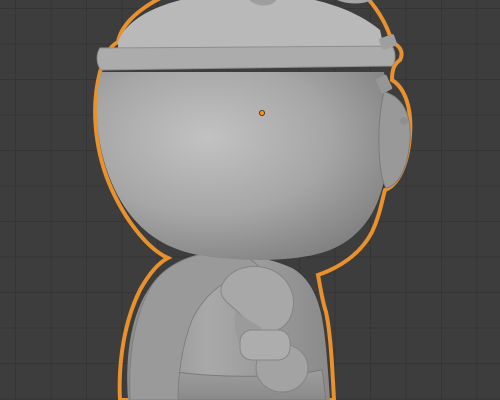 The width and height of the screenshot is (500, 400). Describe the element at coordinates (261, 113) in the screenshot. I see `object-origin-icon` at that location.